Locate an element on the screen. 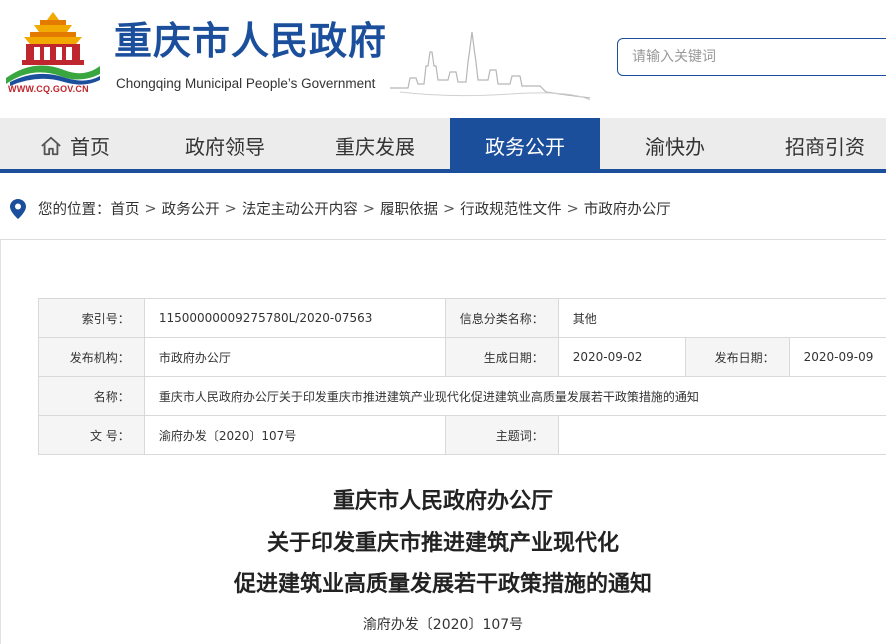  created-date-value: 2020-09-02 is located at coordinates (621, 357).